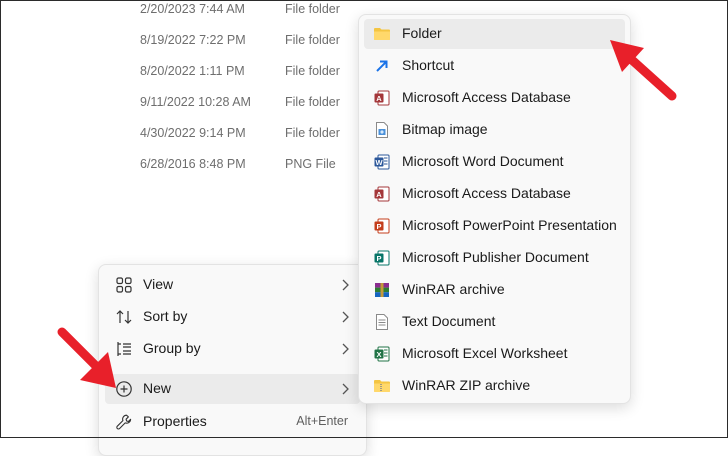 The width and height of the screenshot is (728, 456). I want to click on submenu-item-text-document: Text Document, so click(494, 322).